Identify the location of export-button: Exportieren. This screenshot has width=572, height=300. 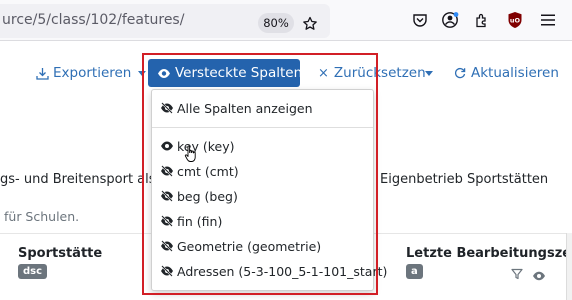
(91, 73).